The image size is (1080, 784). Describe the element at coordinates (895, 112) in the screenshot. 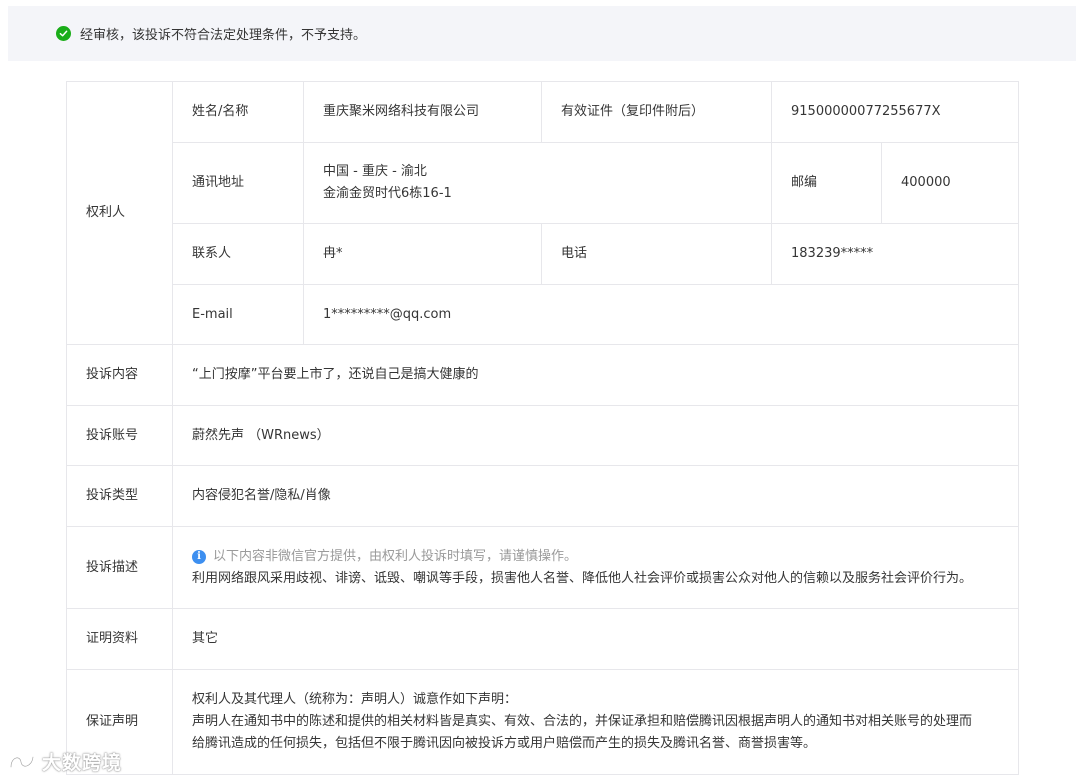

I see `id-doc-value: 91500000077255677X` at that location.